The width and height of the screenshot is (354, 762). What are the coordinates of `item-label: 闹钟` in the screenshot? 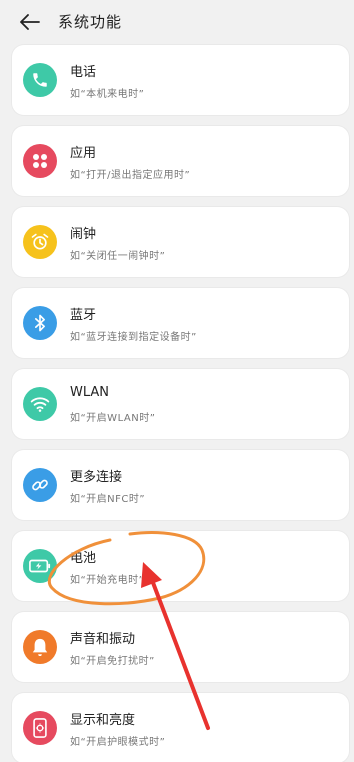 It's located at (83, 234).